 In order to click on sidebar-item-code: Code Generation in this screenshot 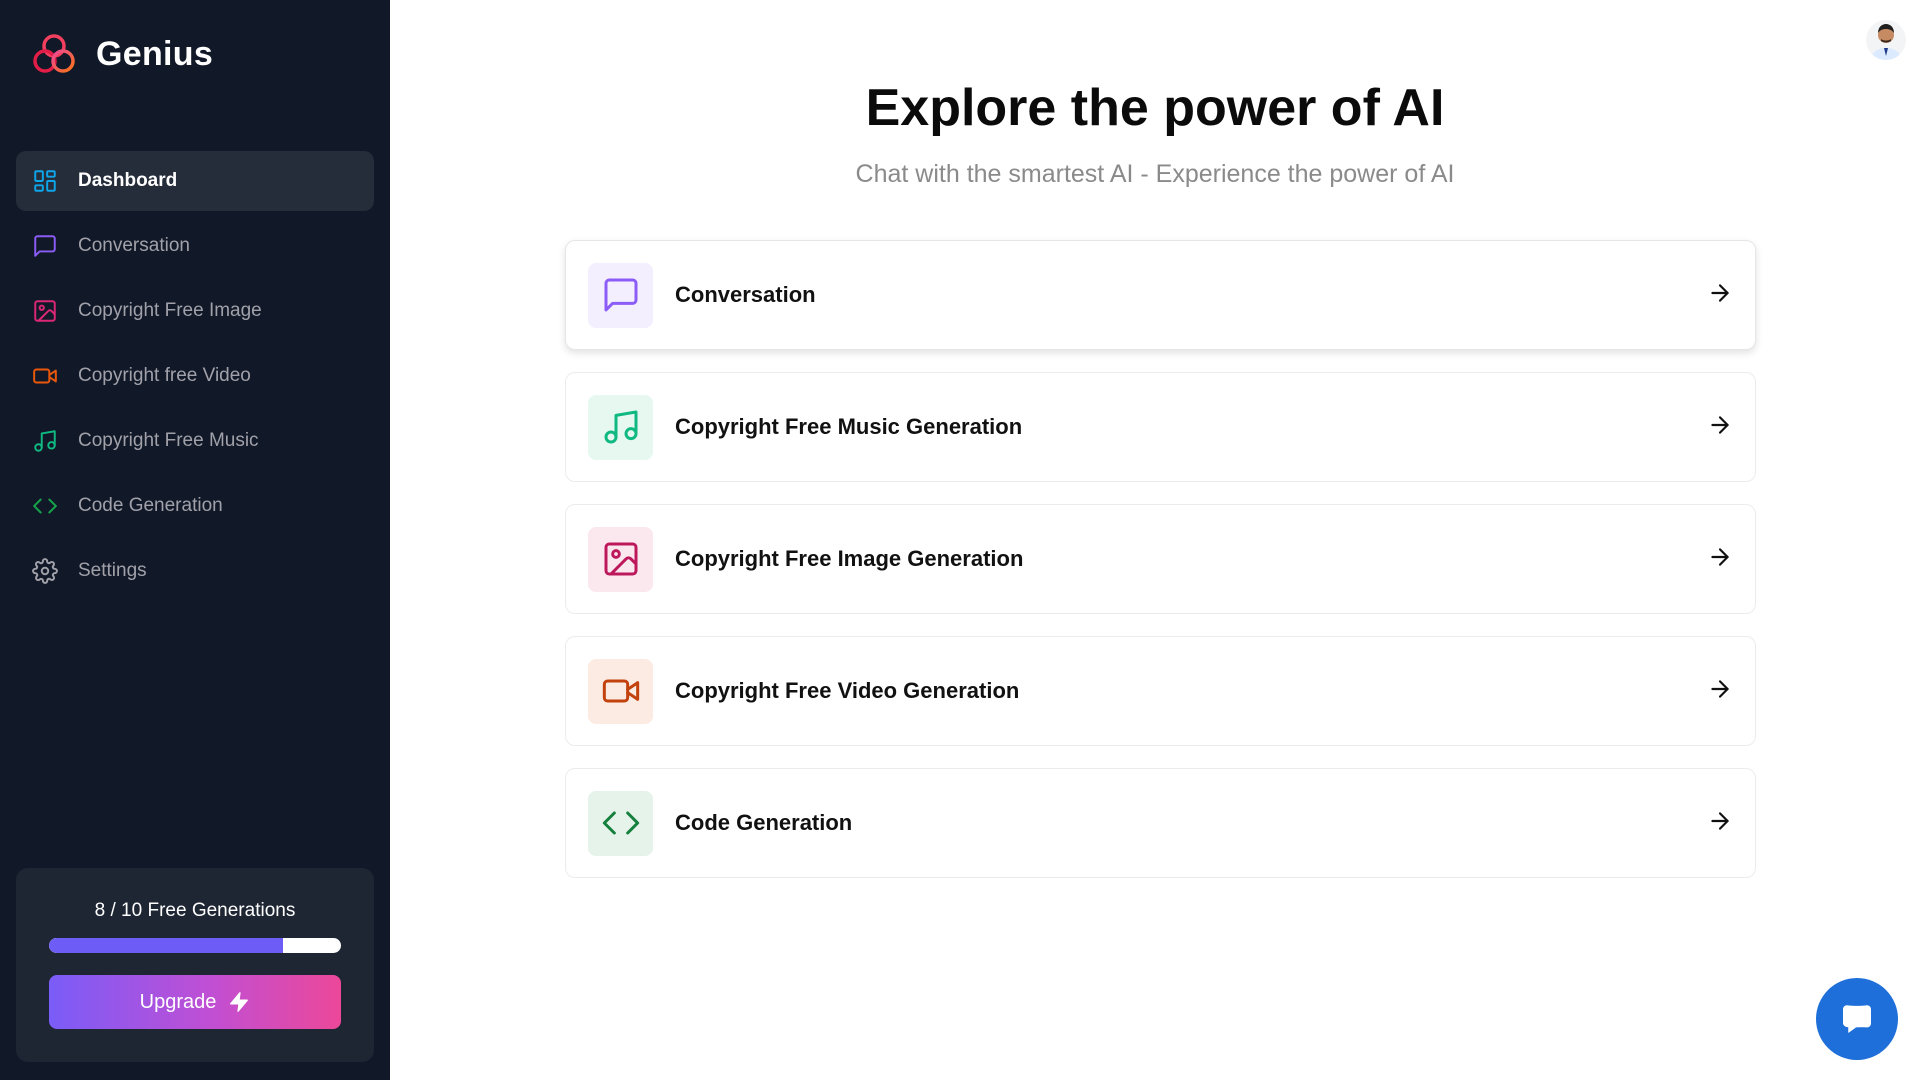, I will do `click(195, 506)`.